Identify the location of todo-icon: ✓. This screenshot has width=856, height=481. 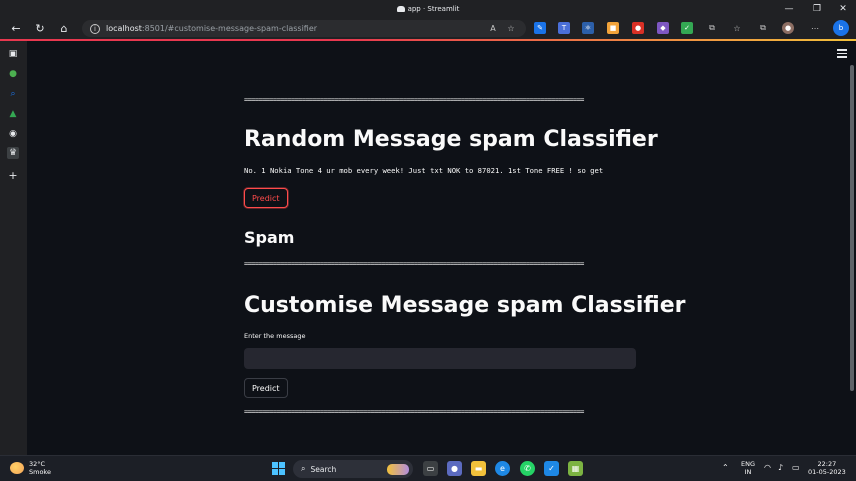
(551, 468).